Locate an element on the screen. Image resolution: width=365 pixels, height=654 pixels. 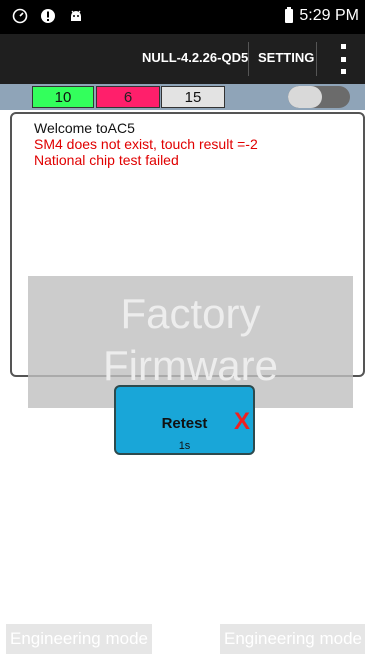
setting-button: SETTING is located at coordinates (286, 57).